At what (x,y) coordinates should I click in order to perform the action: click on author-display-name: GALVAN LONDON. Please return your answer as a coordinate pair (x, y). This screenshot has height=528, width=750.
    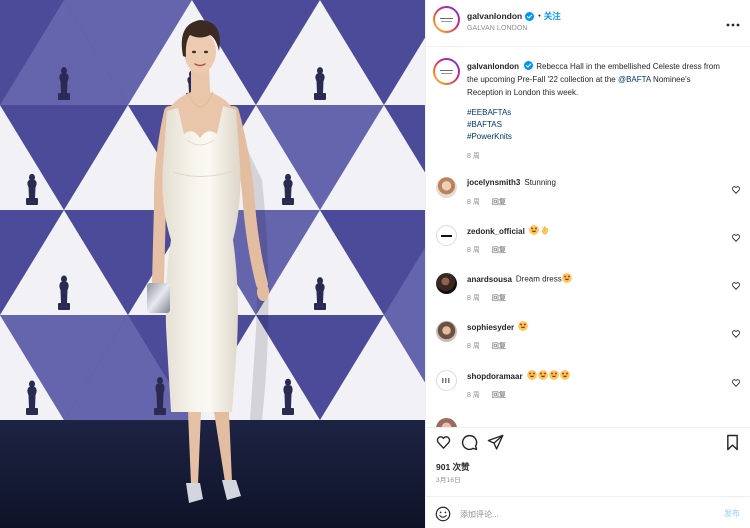
    Looking at the image, I should click on (497, 28).